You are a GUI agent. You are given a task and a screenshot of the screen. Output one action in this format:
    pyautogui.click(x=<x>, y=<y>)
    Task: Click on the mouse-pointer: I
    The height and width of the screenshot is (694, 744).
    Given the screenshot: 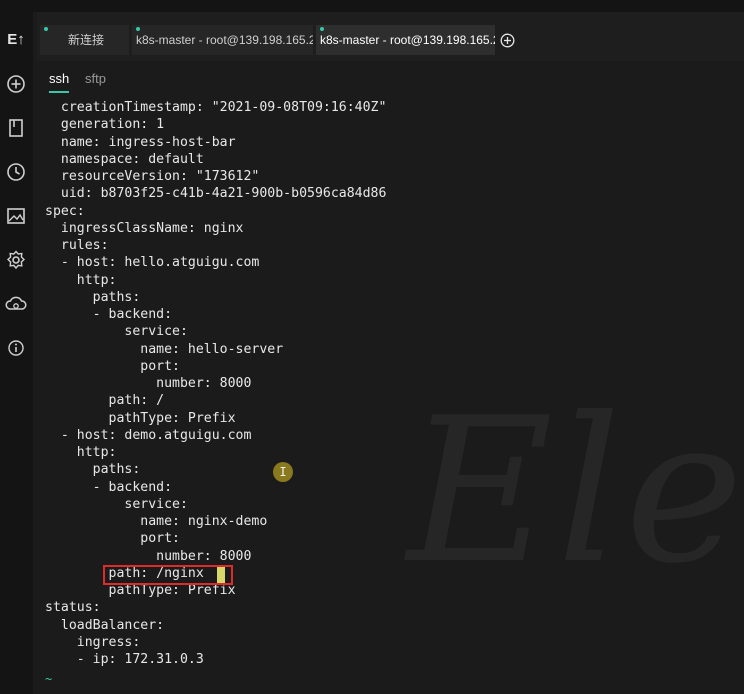 What is the action you would take?
    pyautogui.click(x=283, y=472)
    